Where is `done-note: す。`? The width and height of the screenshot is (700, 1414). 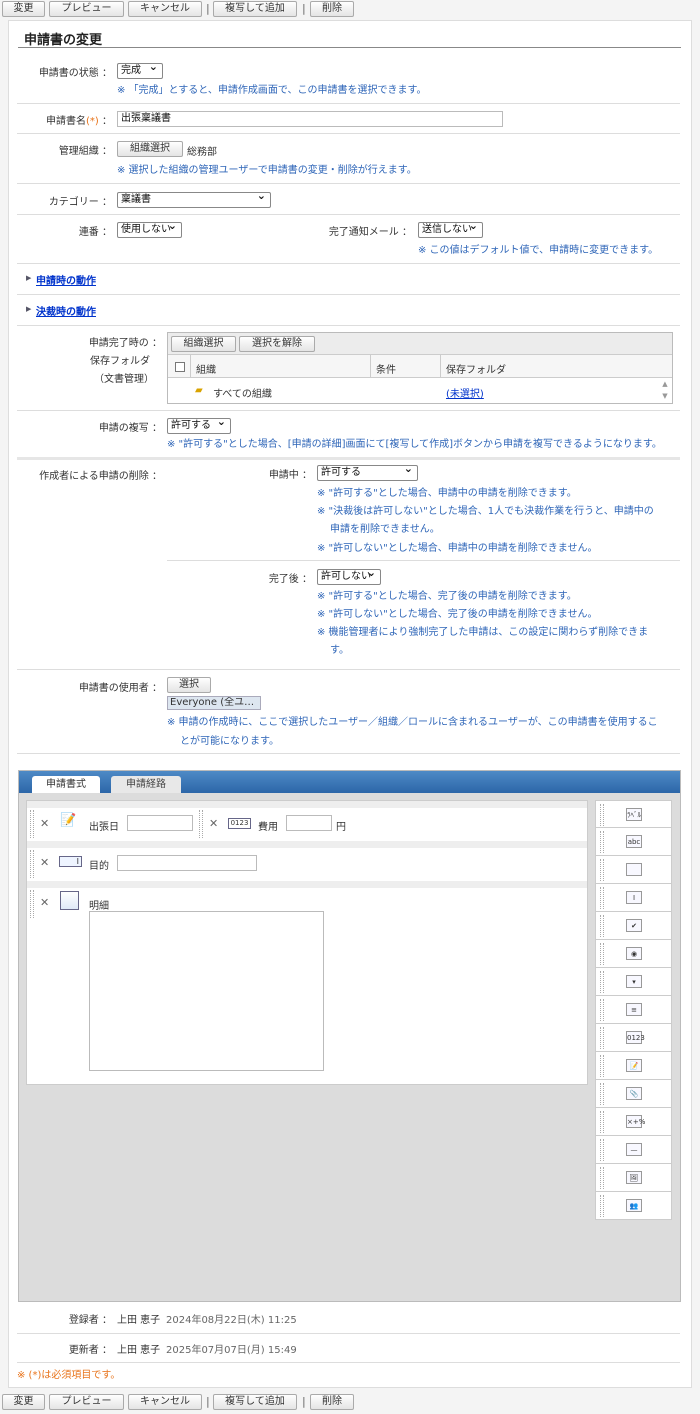
done-note: す。 is located at coordinates (339, 650).